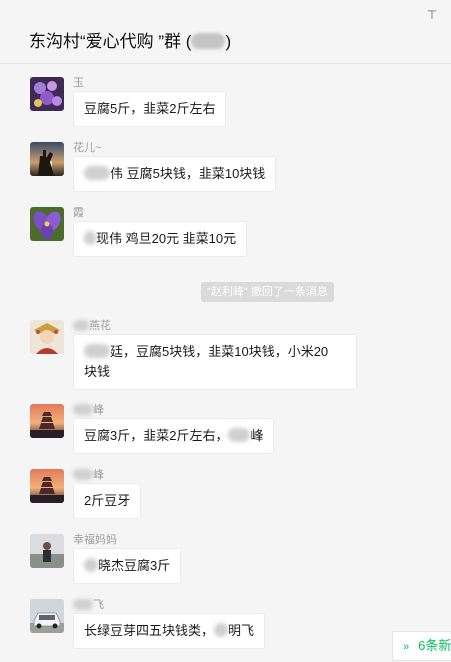 The width and height of the screenshot is (451, 662). I want to click on message-text: 晓杰豆腐3斤, so click(134, 565).